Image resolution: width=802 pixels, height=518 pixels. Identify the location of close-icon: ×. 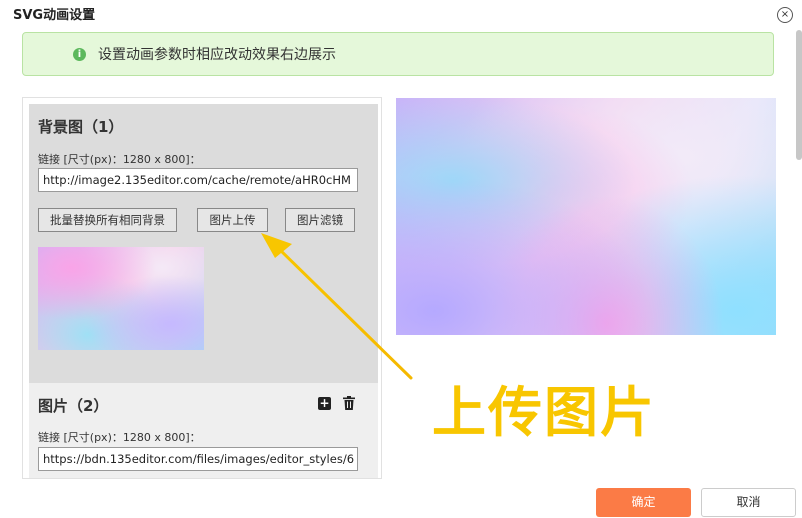
(785, 15).